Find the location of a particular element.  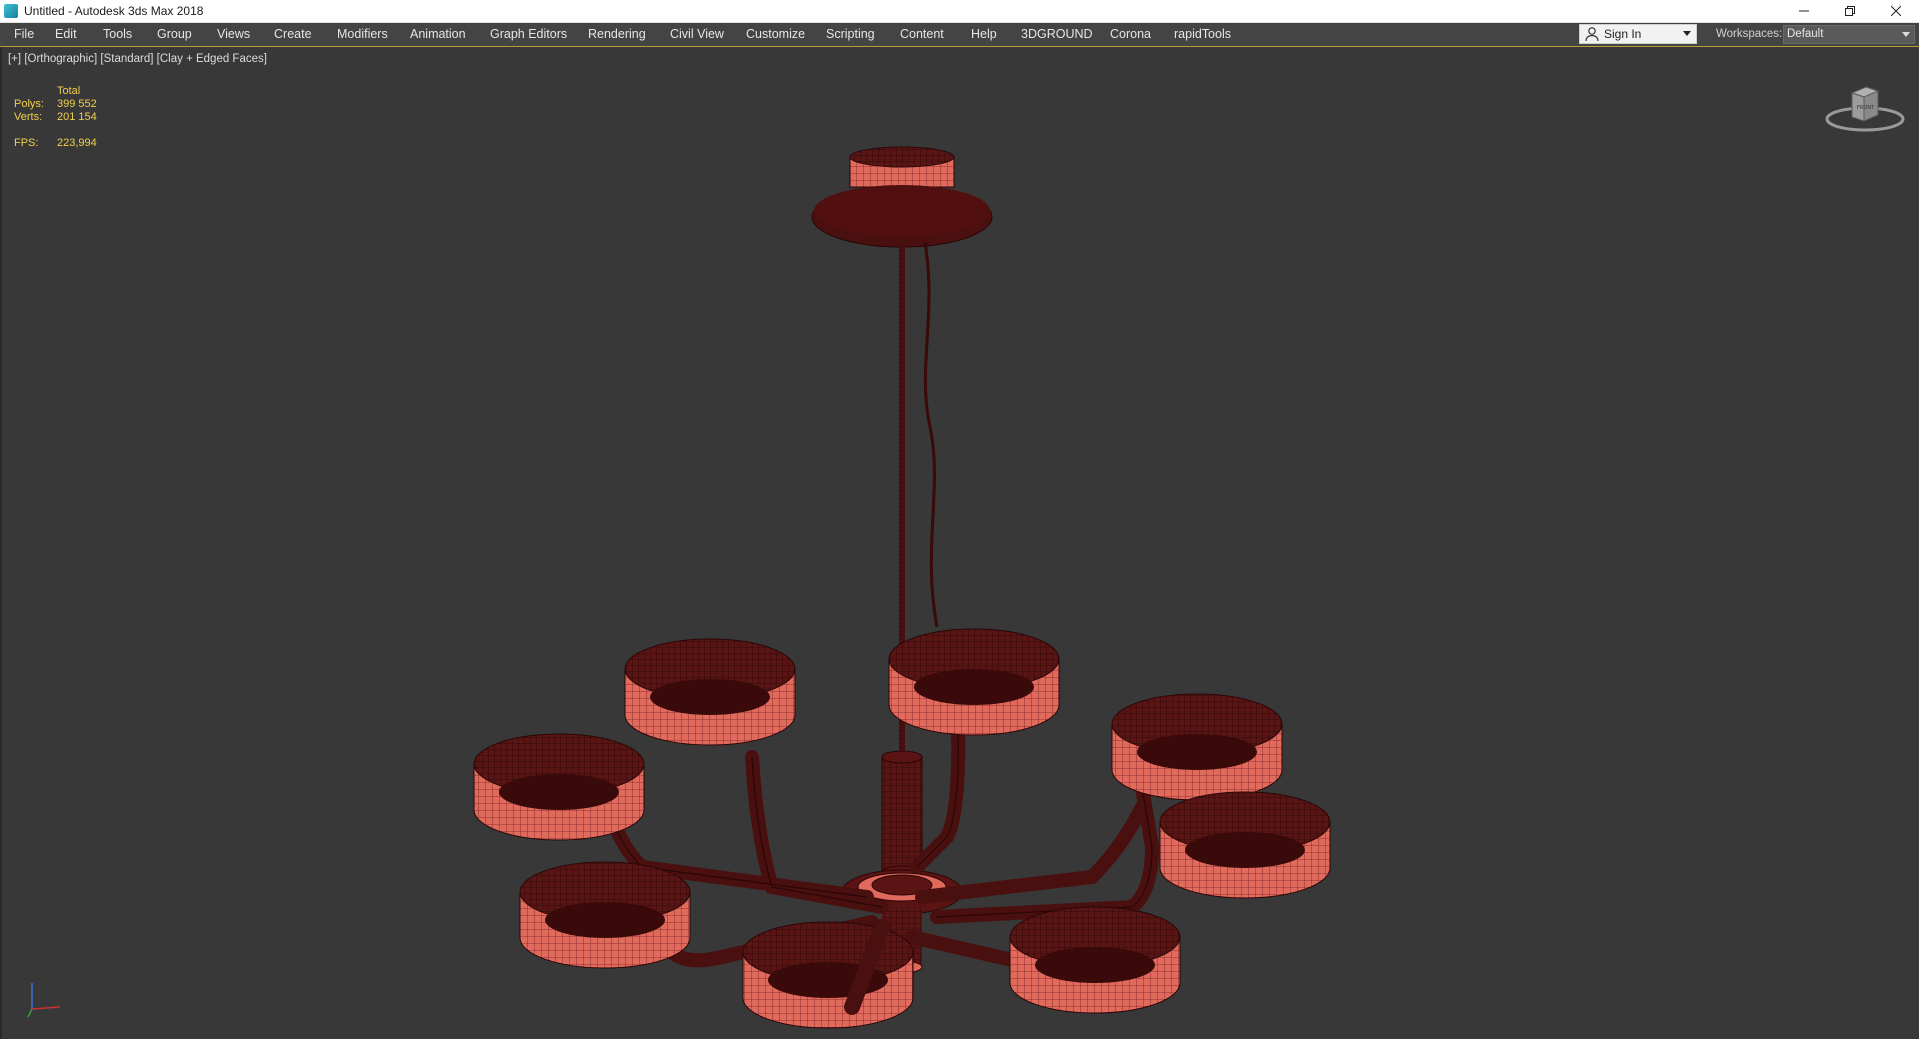

workspaces-dropdown: Default is located at coordinates (1849, 34).